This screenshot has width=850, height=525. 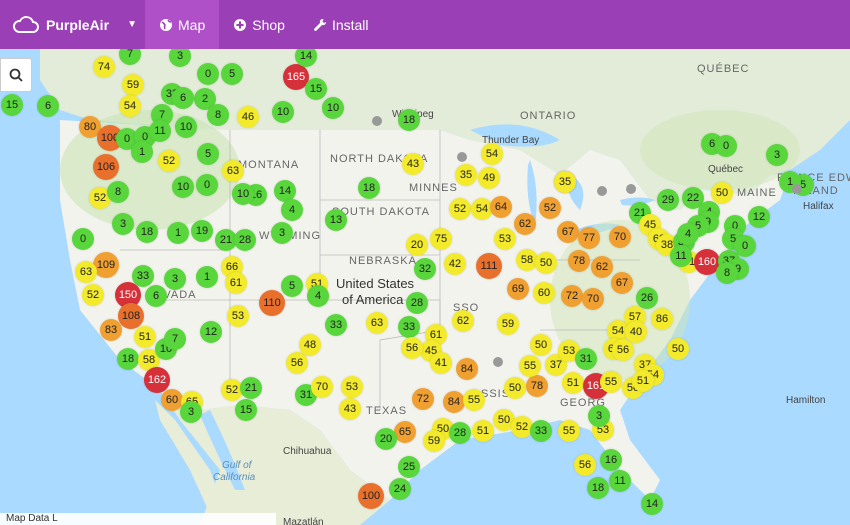 What do you see at coordinates (111, 330) in the screenshot?
I see `sensor-marker: 83` at bounding box center [111, 330].